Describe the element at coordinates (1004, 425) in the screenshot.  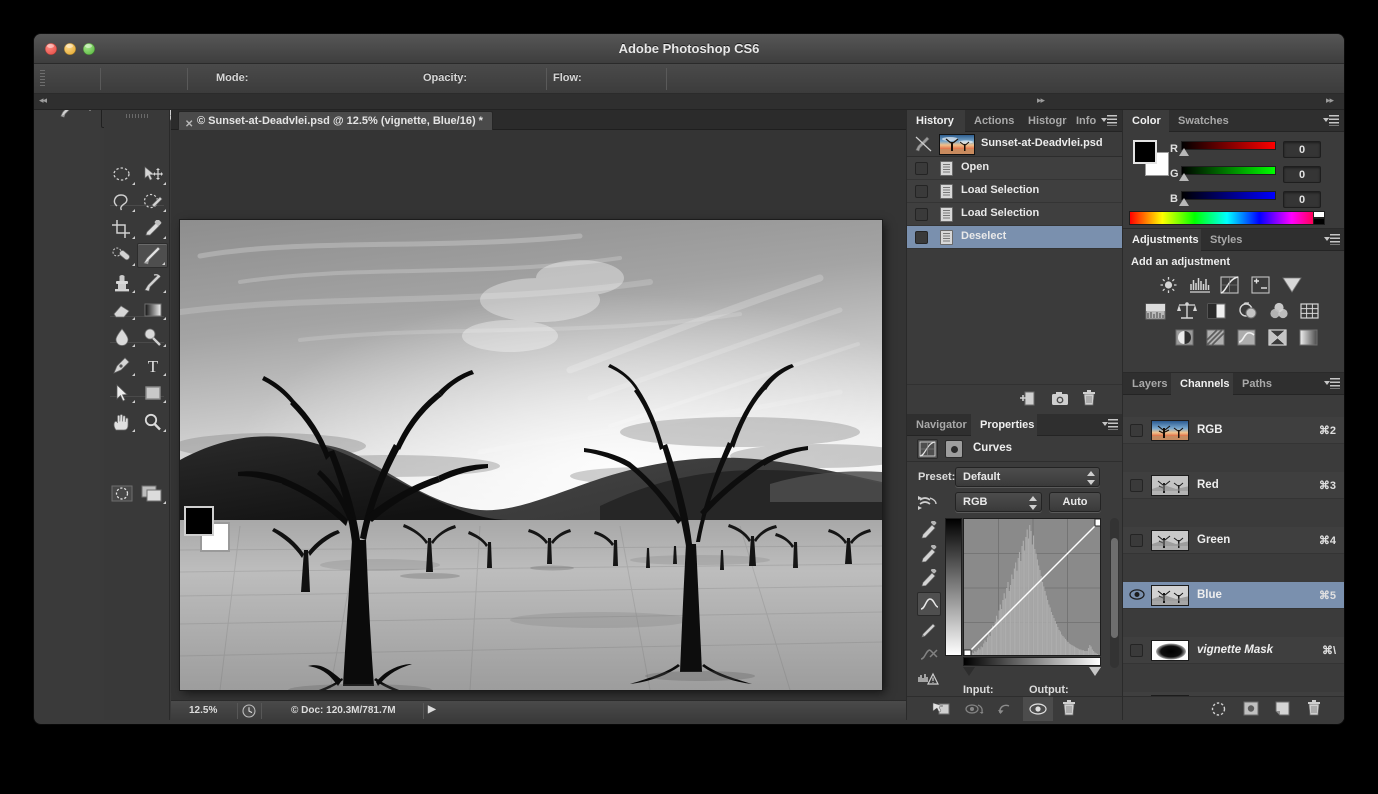
I see `tab-properties: Properties` at that location.